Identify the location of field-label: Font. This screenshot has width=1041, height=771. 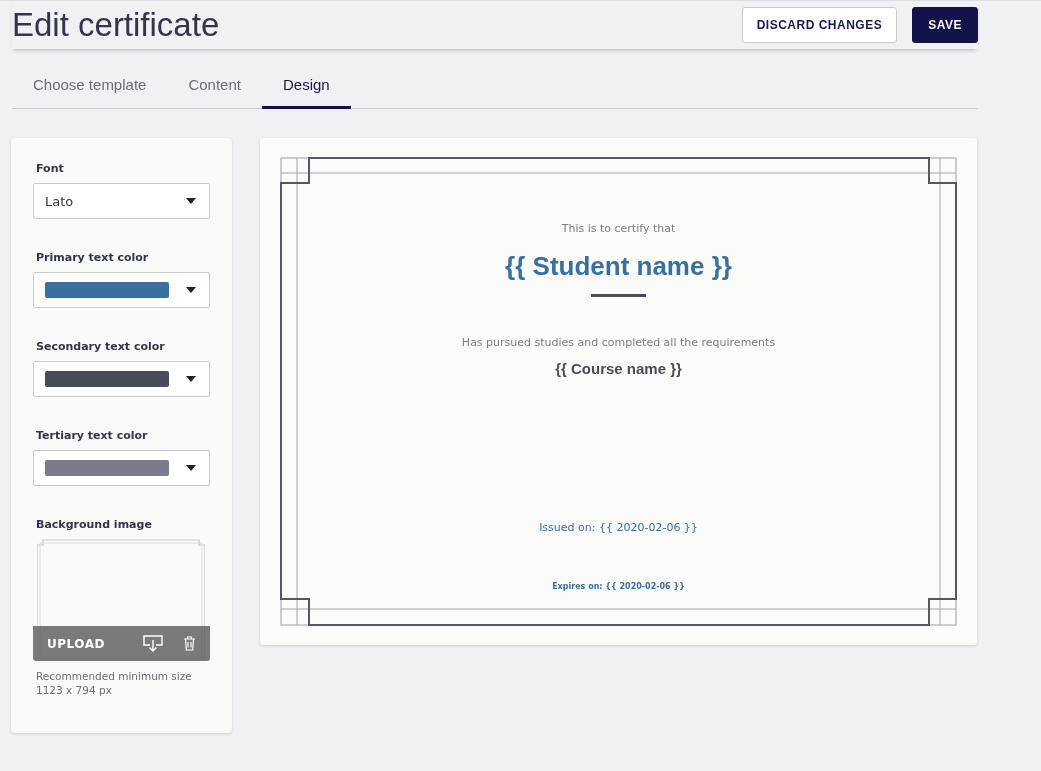
(50, 168).